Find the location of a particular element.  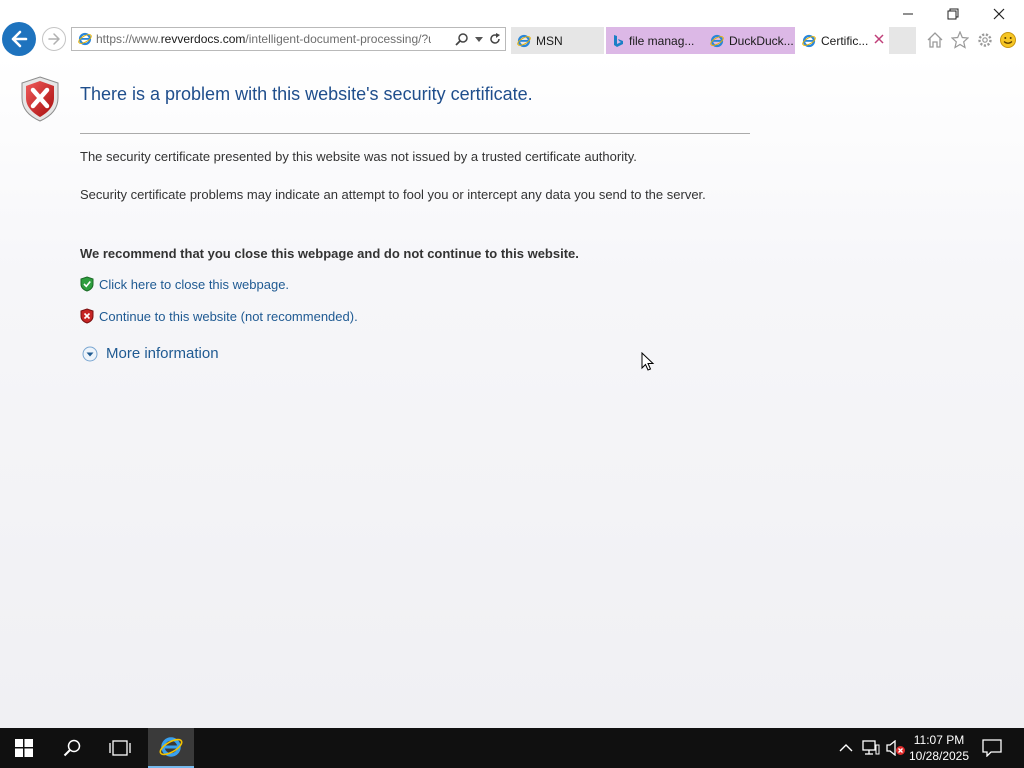

close-webpage-link: Click here to close this webpage. is located at coordinates (194, 284).